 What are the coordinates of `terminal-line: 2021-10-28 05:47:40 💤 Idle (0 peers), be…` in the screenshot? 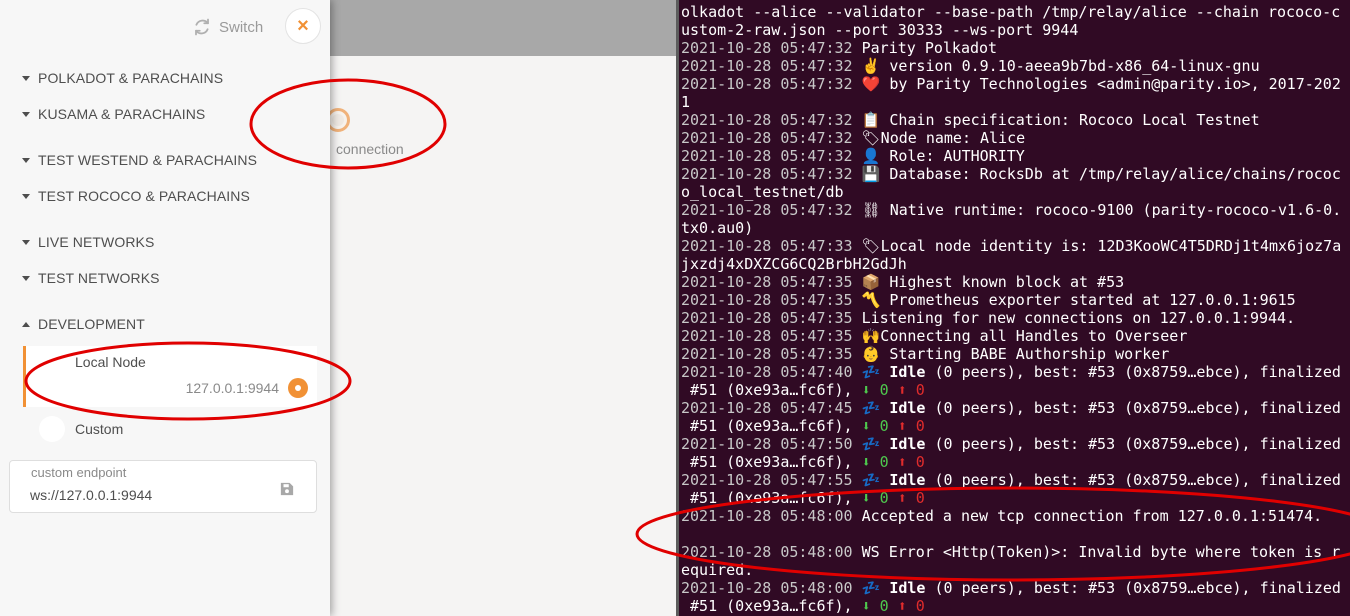 It's located at (1011, 372).